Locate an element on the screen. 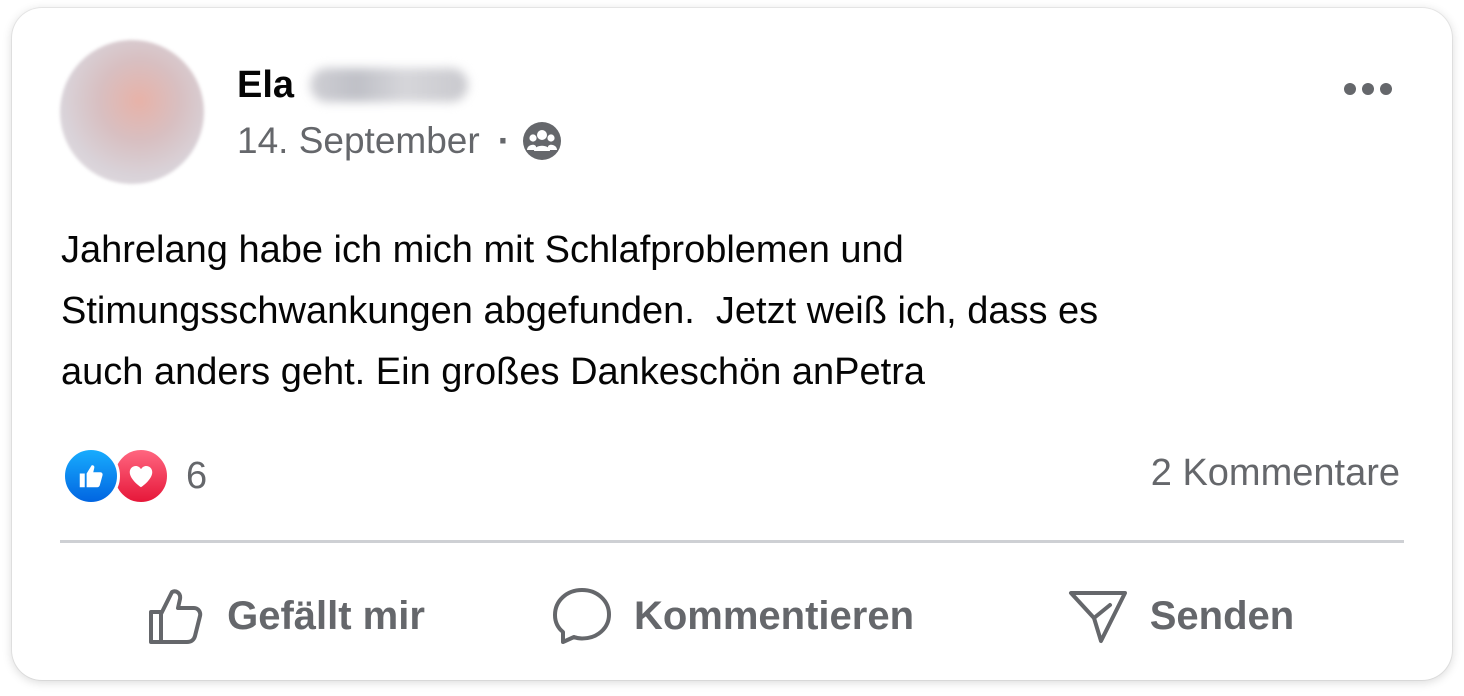 This screenshot has height=696, width=1464. reactions-summary: 6 is located at coordinates (134, 476).